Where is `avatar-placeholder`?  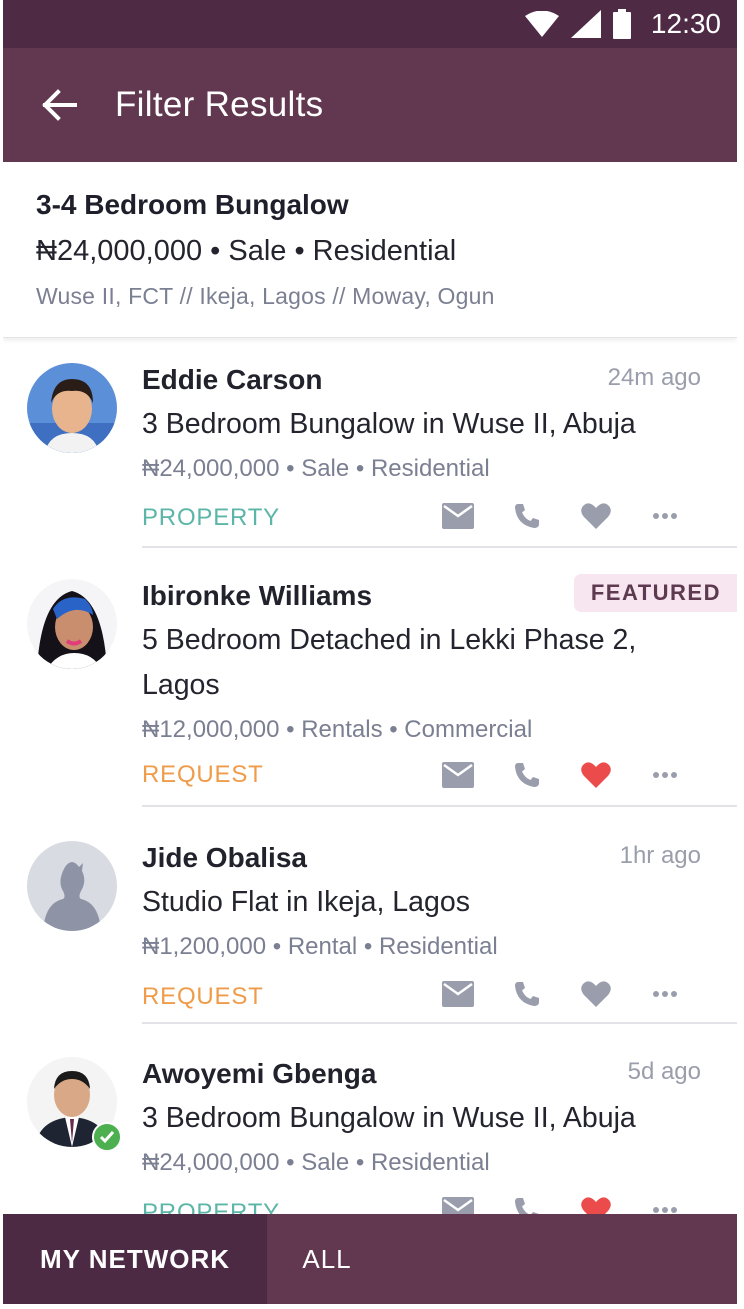 avatar-placeholder is located at coordinates (72, 886).